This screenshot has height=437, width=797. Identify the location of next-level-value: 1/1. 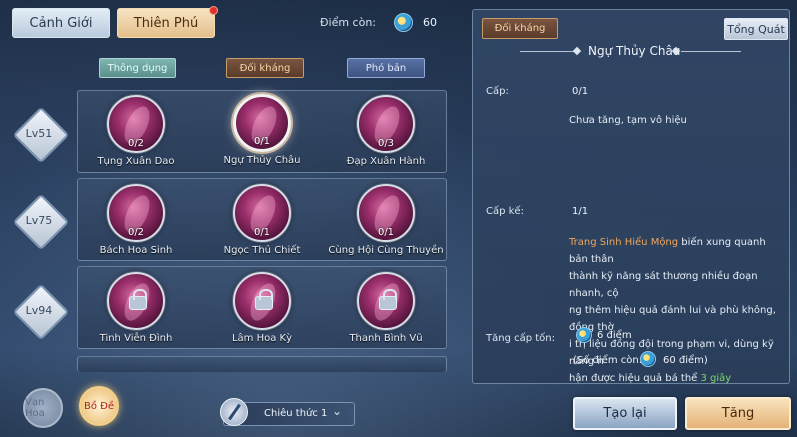
(580, 211).